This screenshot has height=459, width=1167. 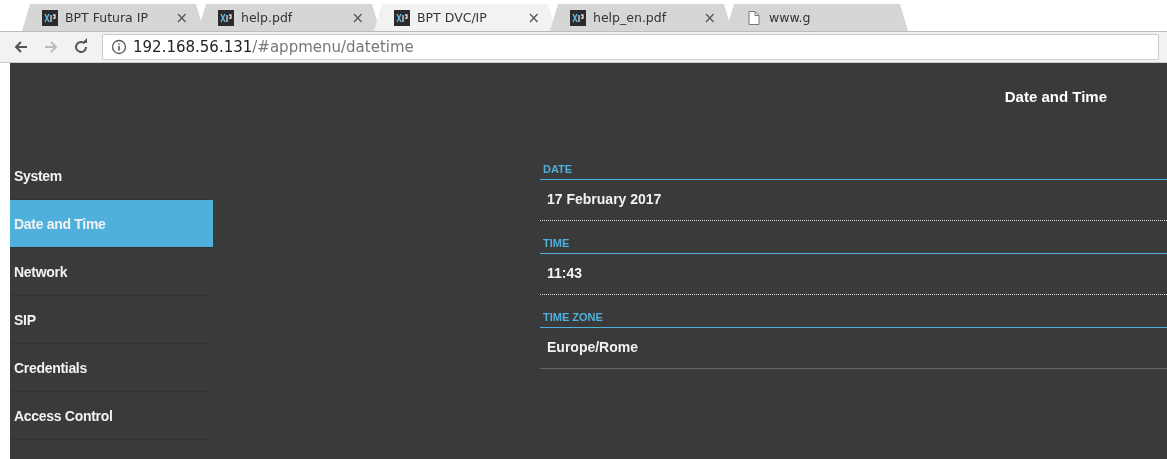 I want to click on sidebar-item: Access Control, so click(x=111, y=416).